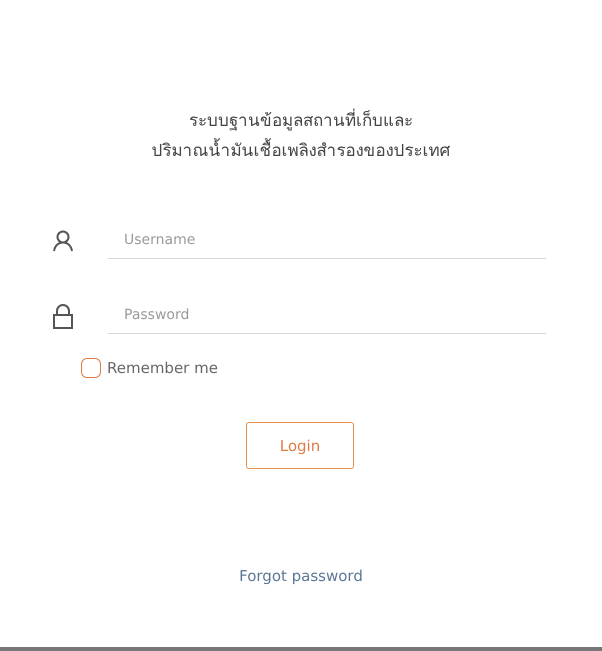  What do you see at coordinates (301, 121) in the screenshot?
I see `title-line: ระบบฐานข้อมูลสถานที่เก็บและ` at bounding box center [301, 121].